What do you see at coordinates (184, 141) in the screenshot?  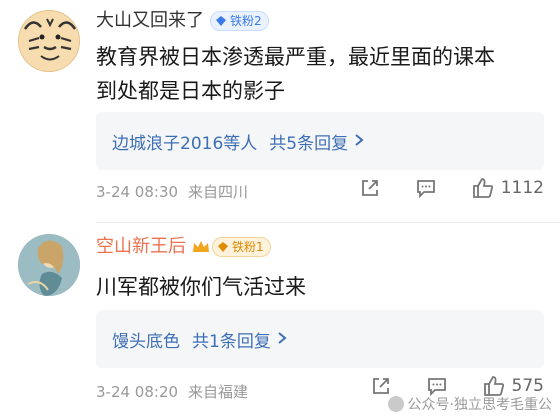 I see `reply-names: 边城浪子2016等人` at bounding box center [184, 141].